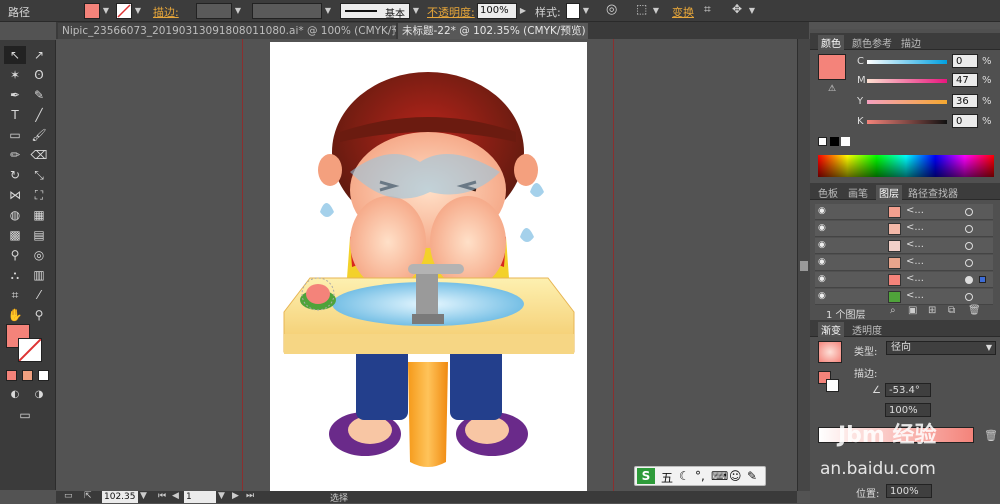  Describe the element at coordinates (15, 115) in the screenshot. I see `type-tool-icon: T` at that location.